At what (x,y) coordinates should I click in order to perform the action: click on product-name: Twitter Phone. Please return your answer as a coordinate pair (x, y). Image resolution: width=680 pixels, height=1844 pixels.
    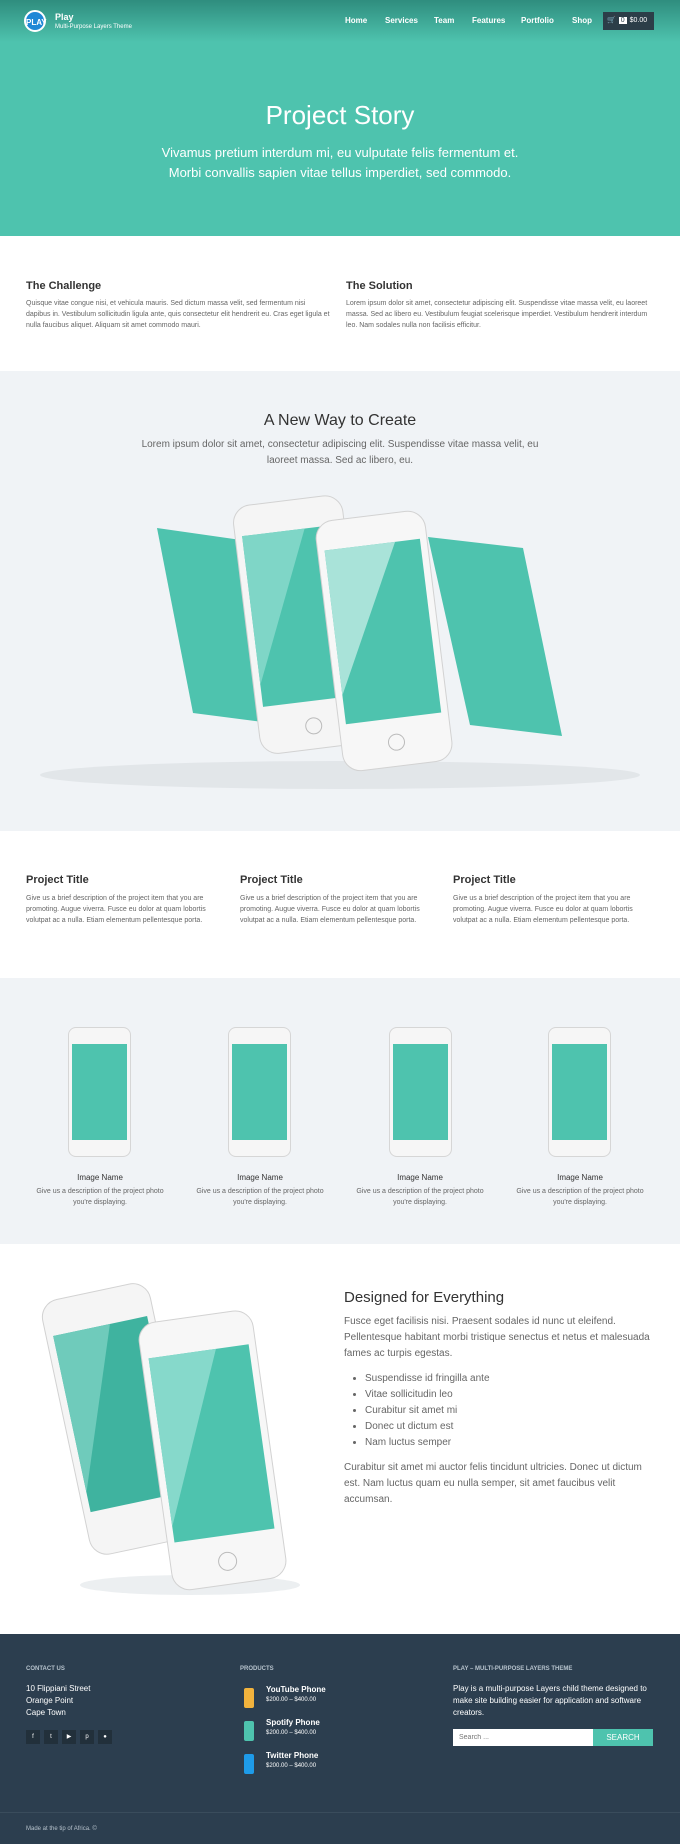
    Looking at the image, I should click on (292, 1755).